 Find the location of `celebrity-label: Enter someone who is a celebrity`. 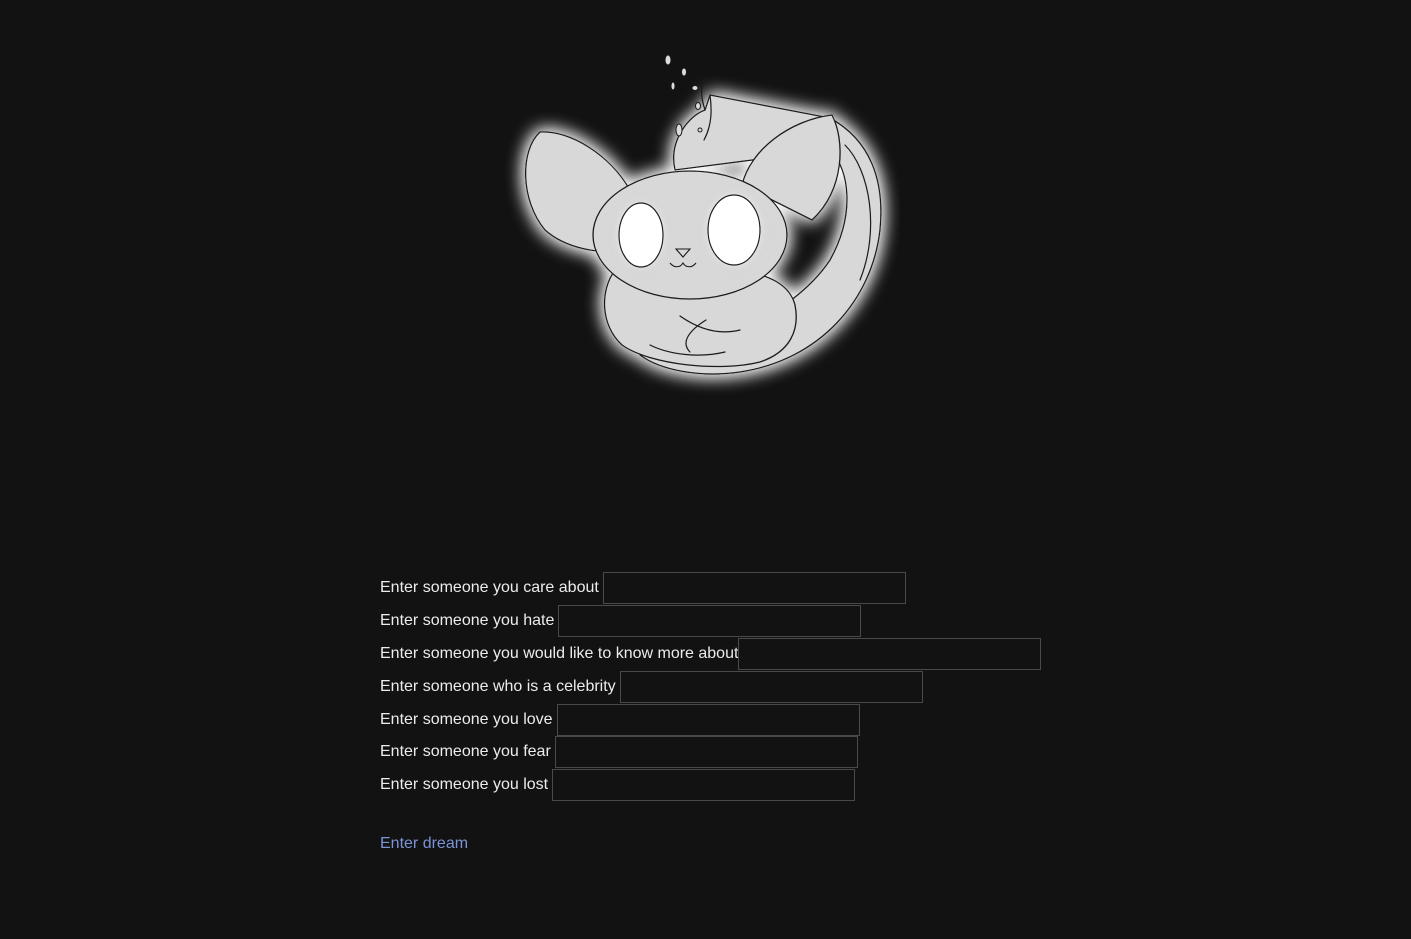

celebrity-label: Enter someone who is a celebrity is located at coordinates (498, 686).